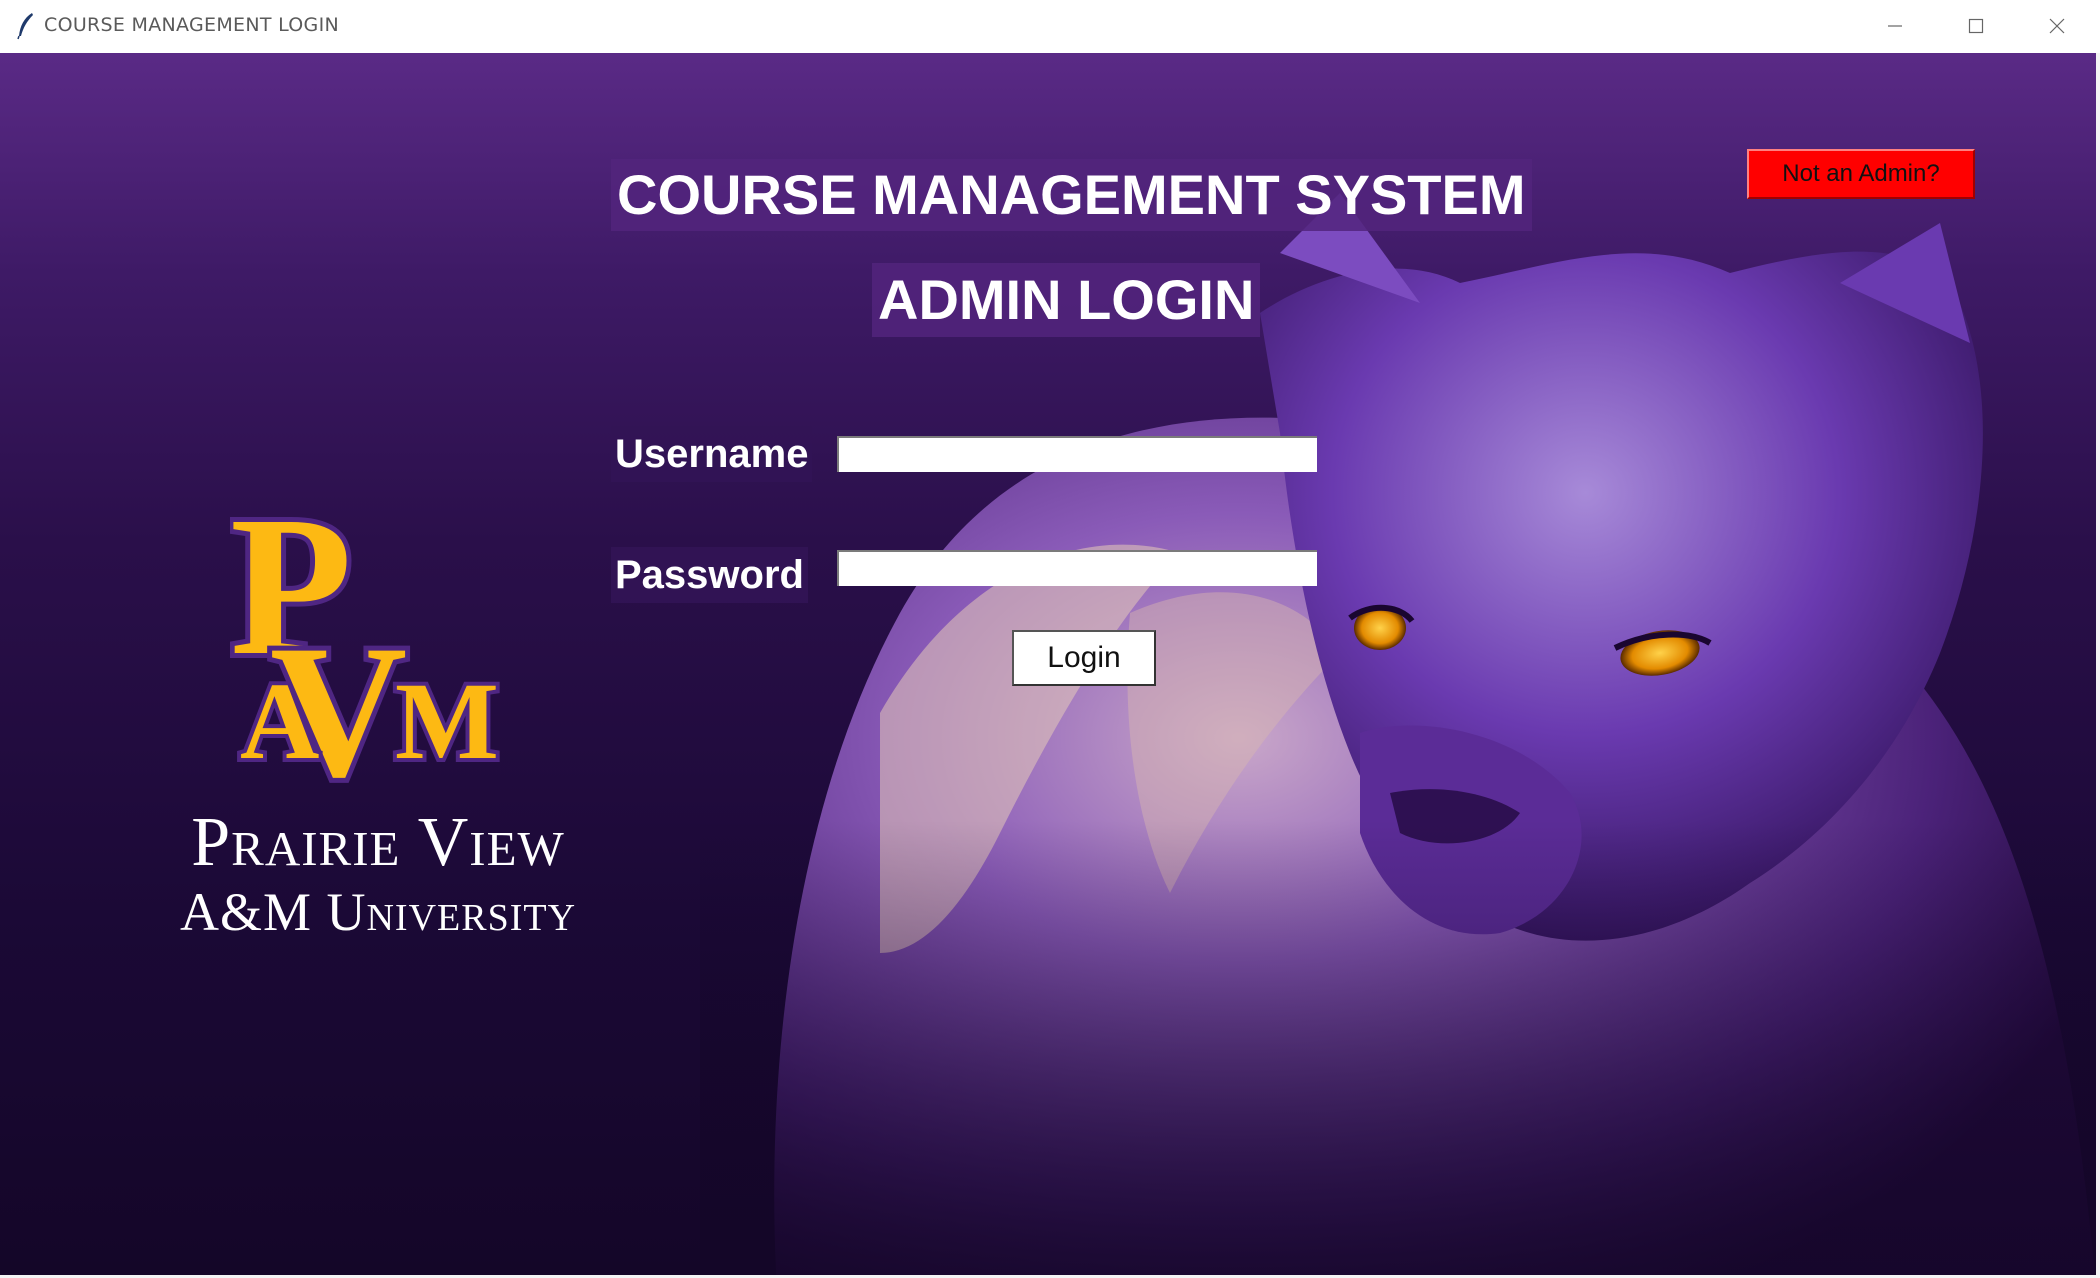 The image size is (2100, 1278). I want to click on title-bar: COURSE MANAGEMENT LOGIN, so click(1050, 27).